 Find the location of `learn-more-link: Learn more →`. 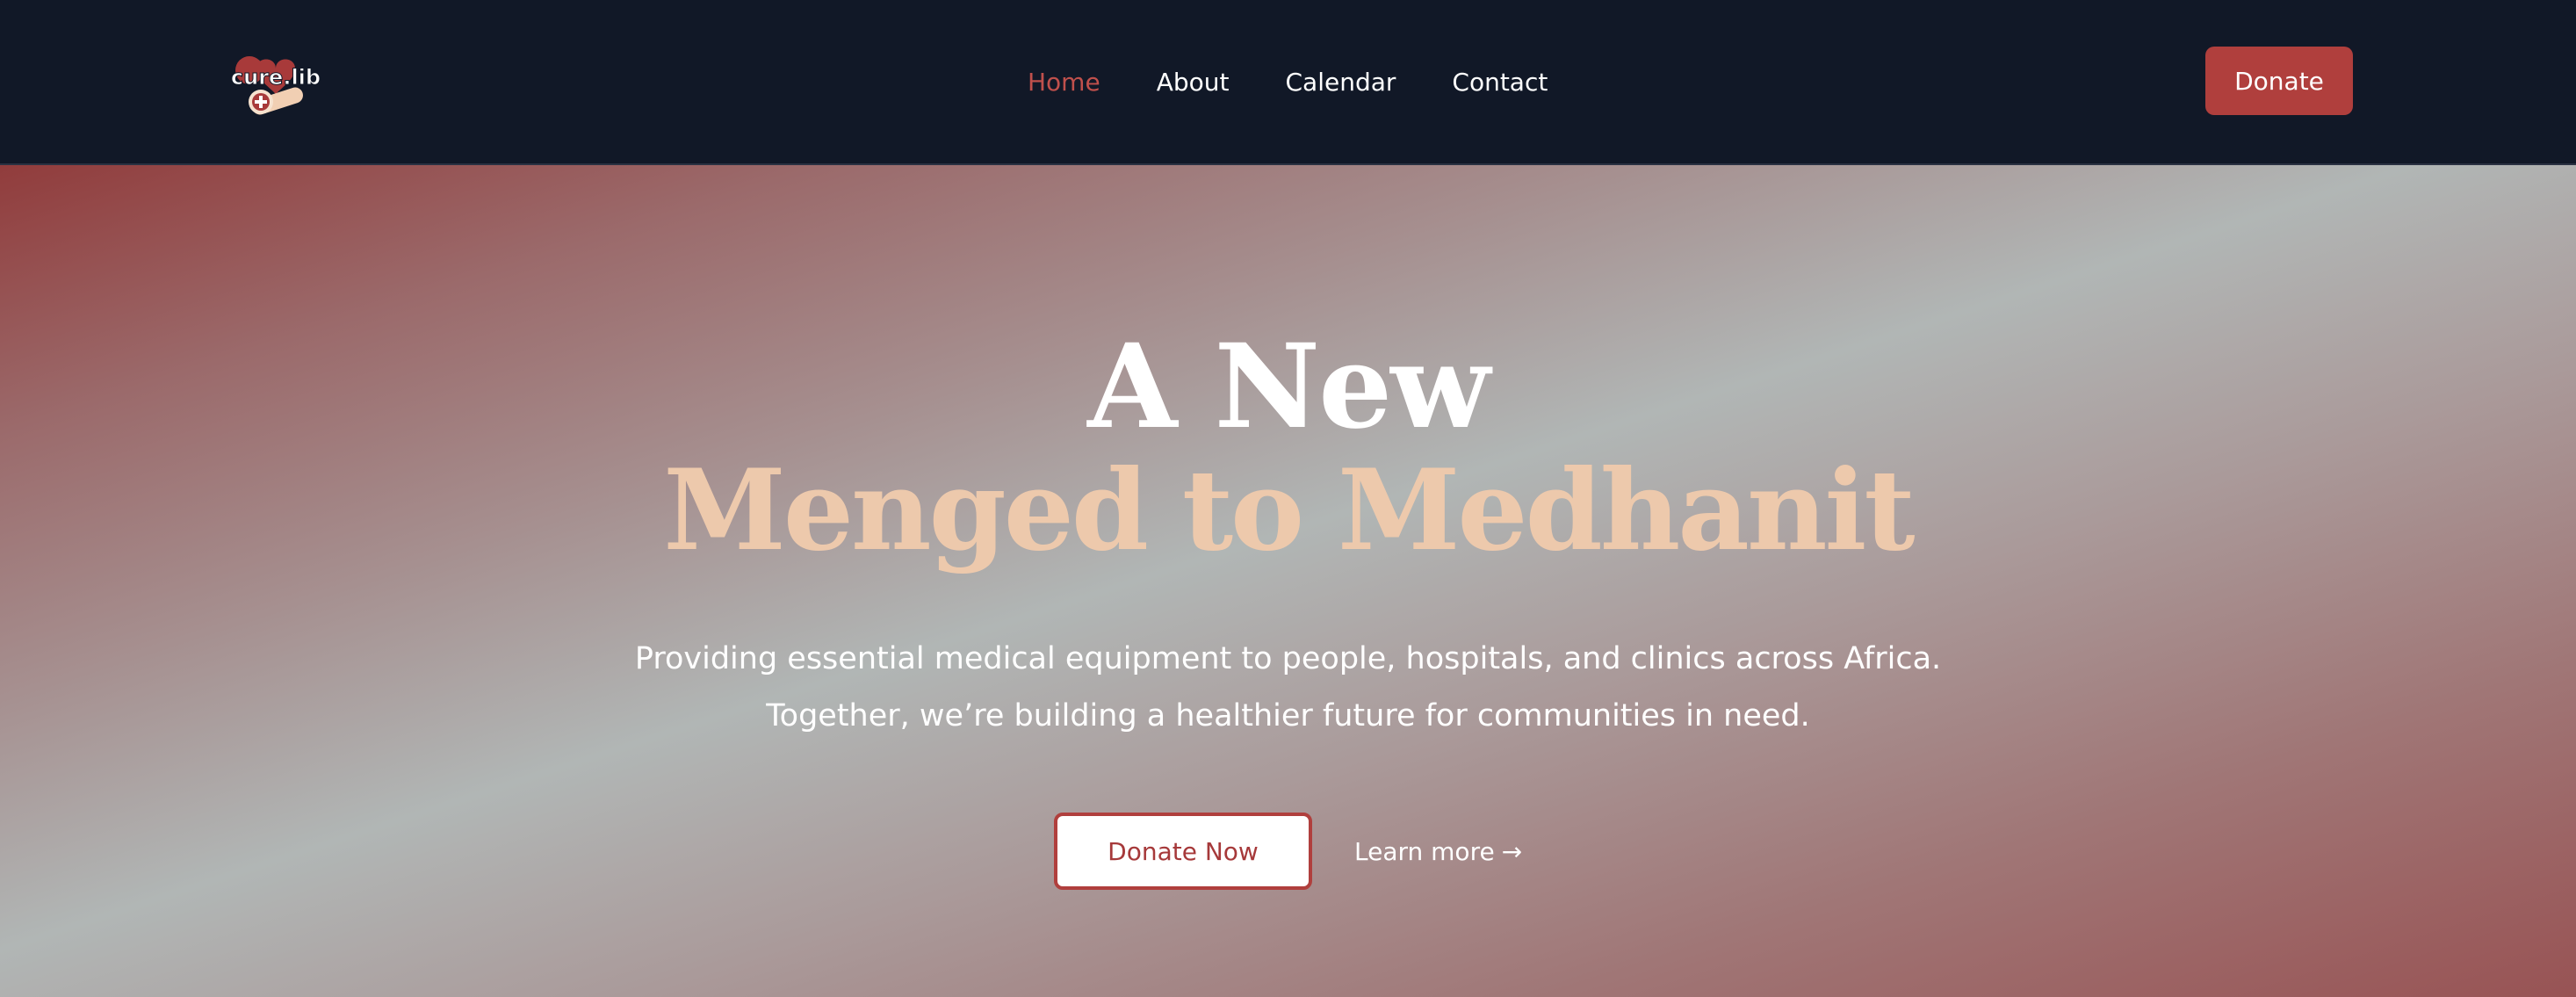

learn-more-link: Learn more → is located at coordinates (1438, 851).